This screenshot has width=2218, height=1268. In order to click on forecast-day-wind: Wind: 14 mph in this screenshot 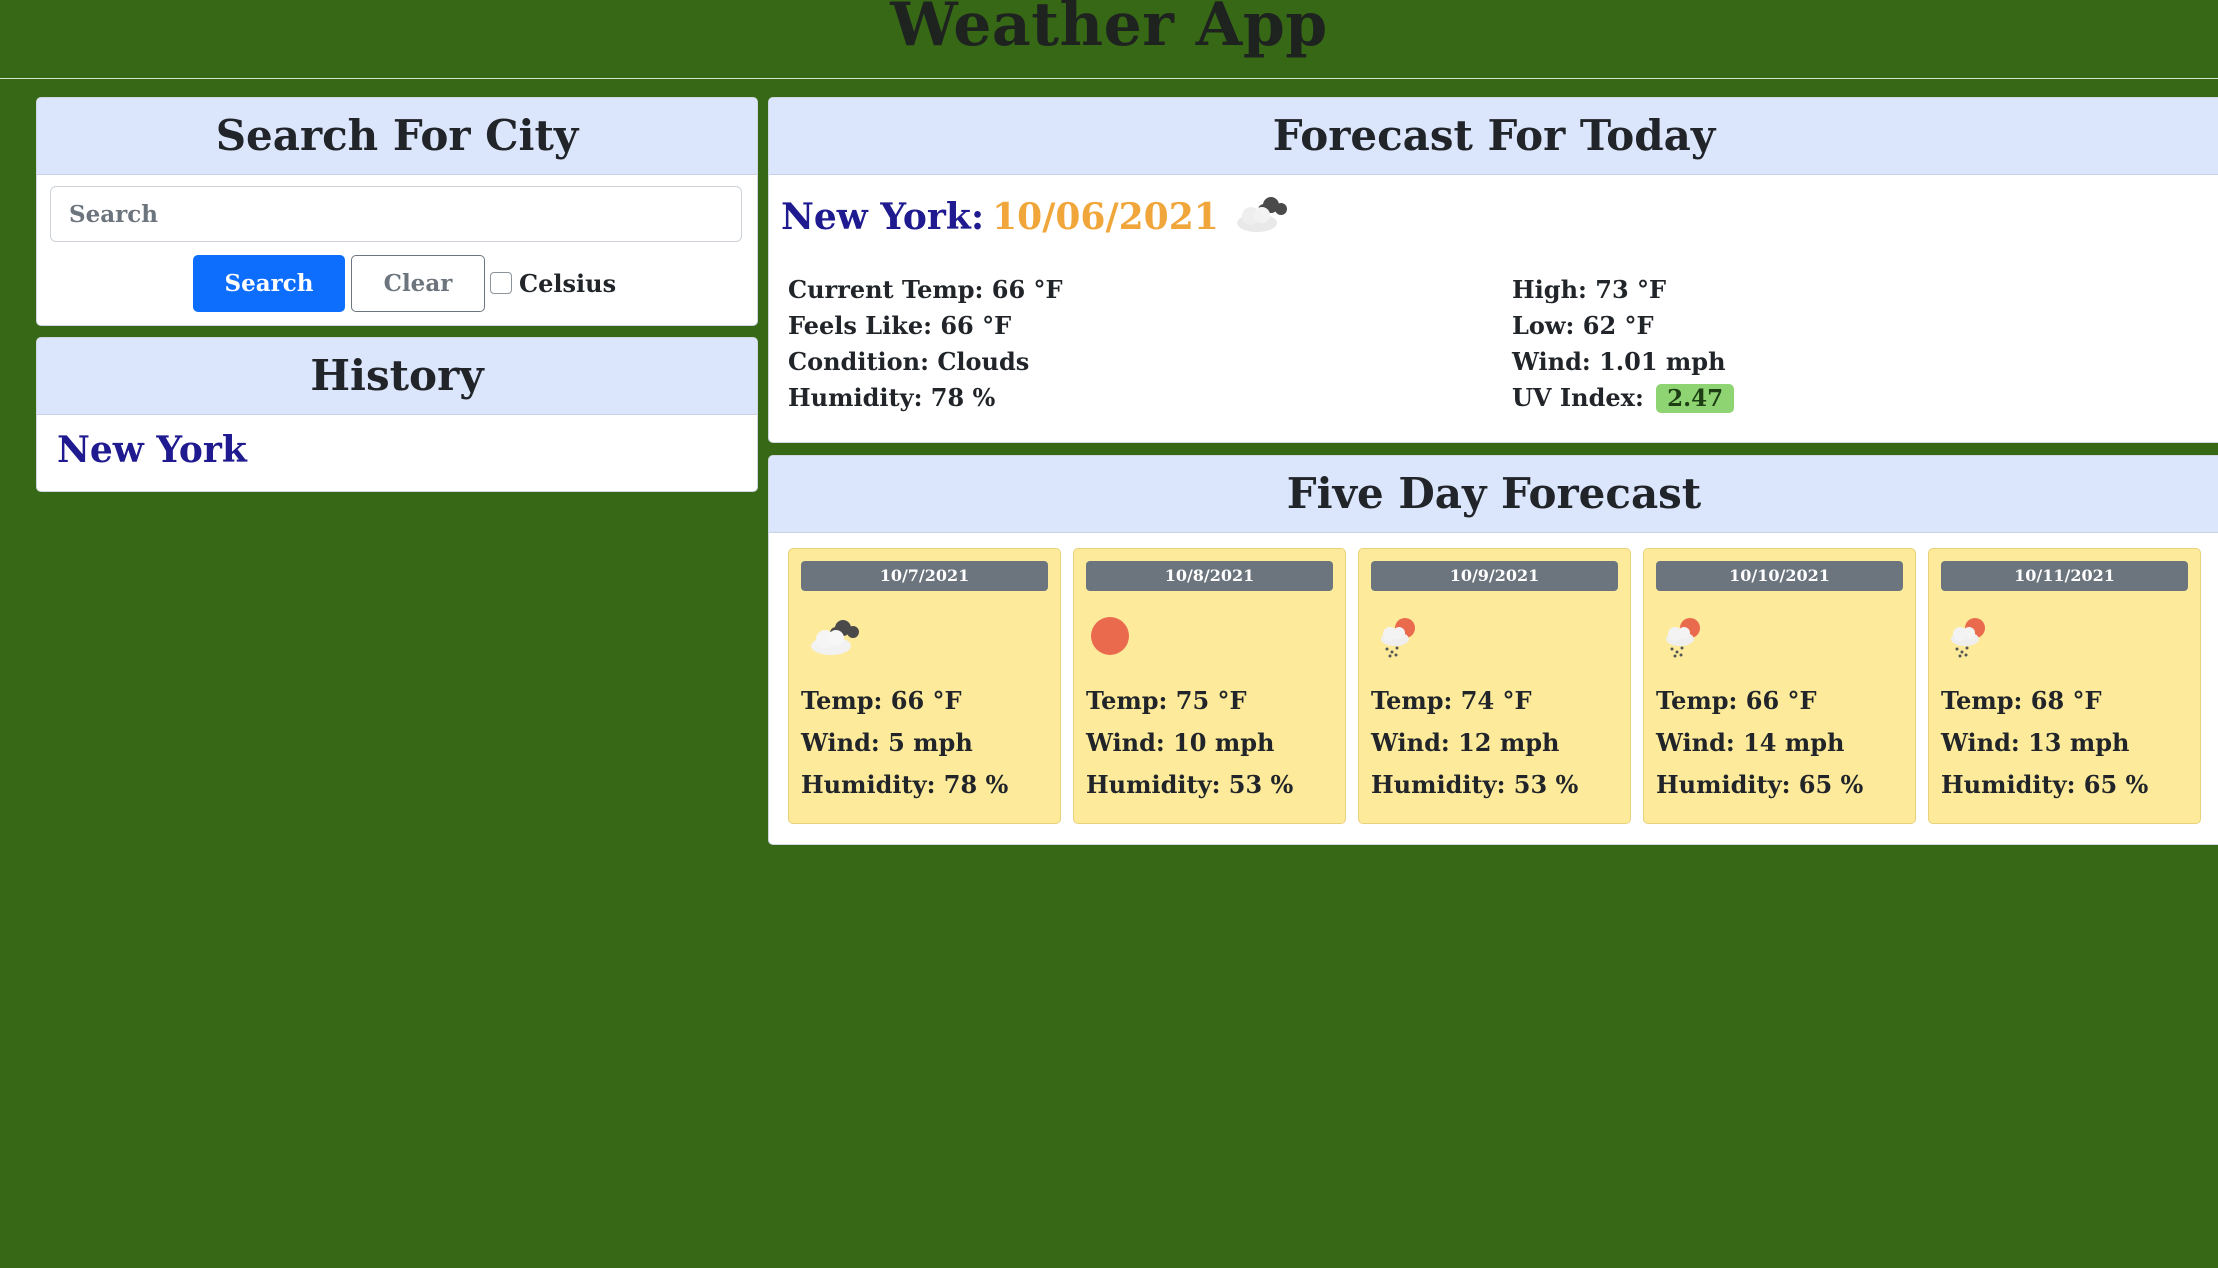, I will do `click(1750, 742)`.